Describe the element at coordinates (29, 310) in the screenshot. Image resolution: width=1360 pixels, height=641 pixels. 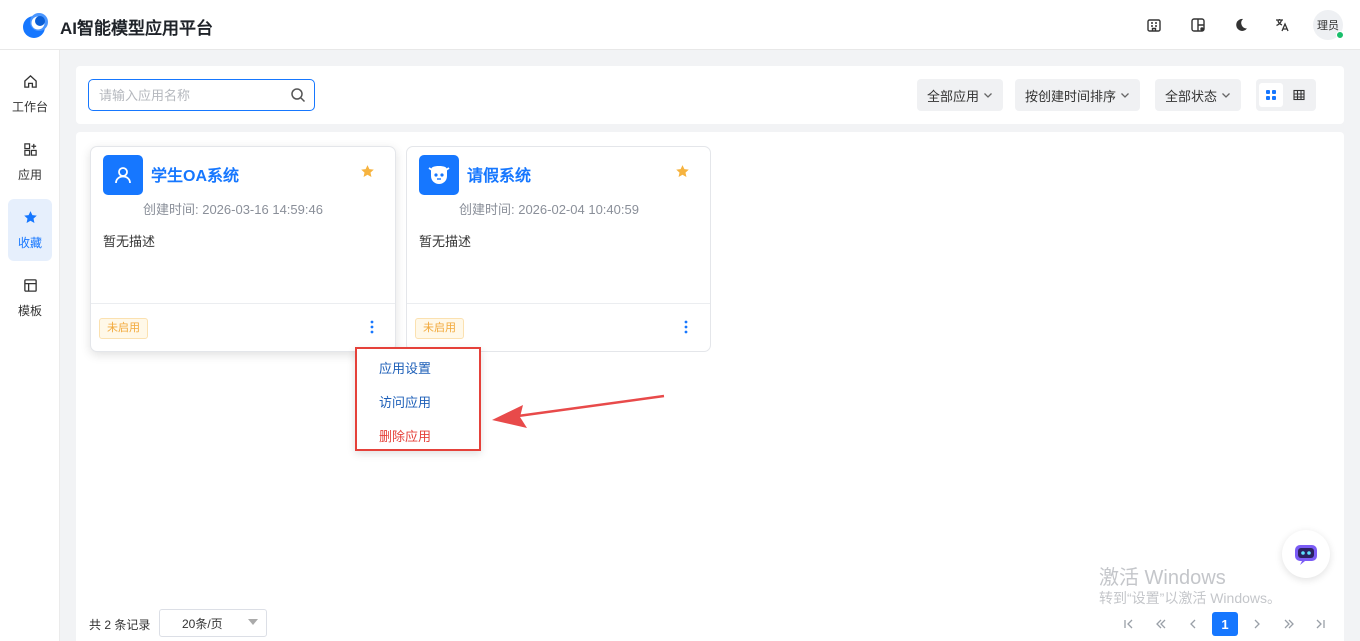
I see `sidebar-item-label: 模板` at that location.